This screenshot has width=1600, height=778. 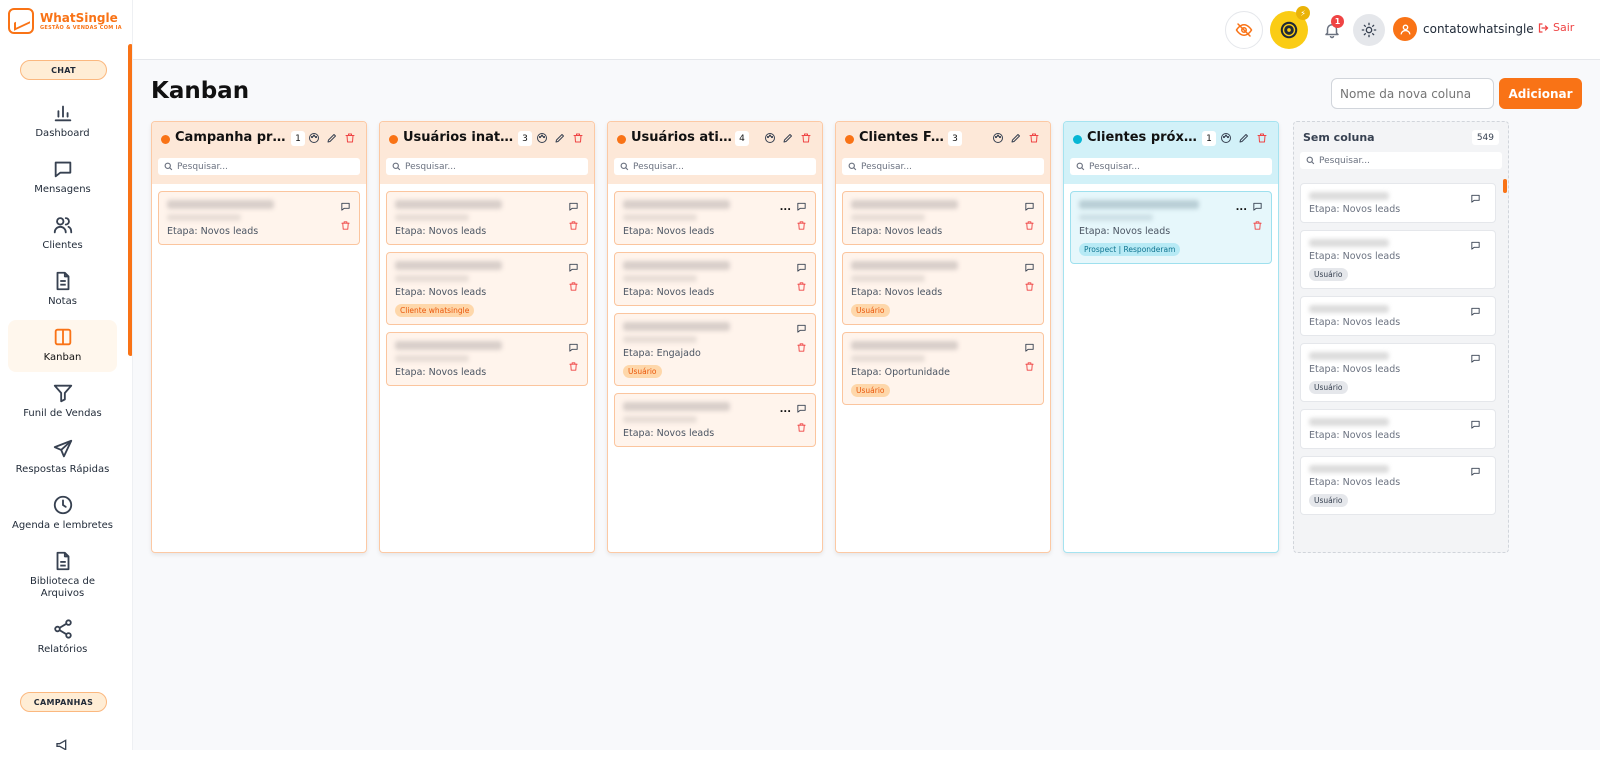 What do you see at coordinates (62, 122) in the screenshot?
I see `sidebar-item-dashboard: Dashboard` at bounding box center [62, 122].